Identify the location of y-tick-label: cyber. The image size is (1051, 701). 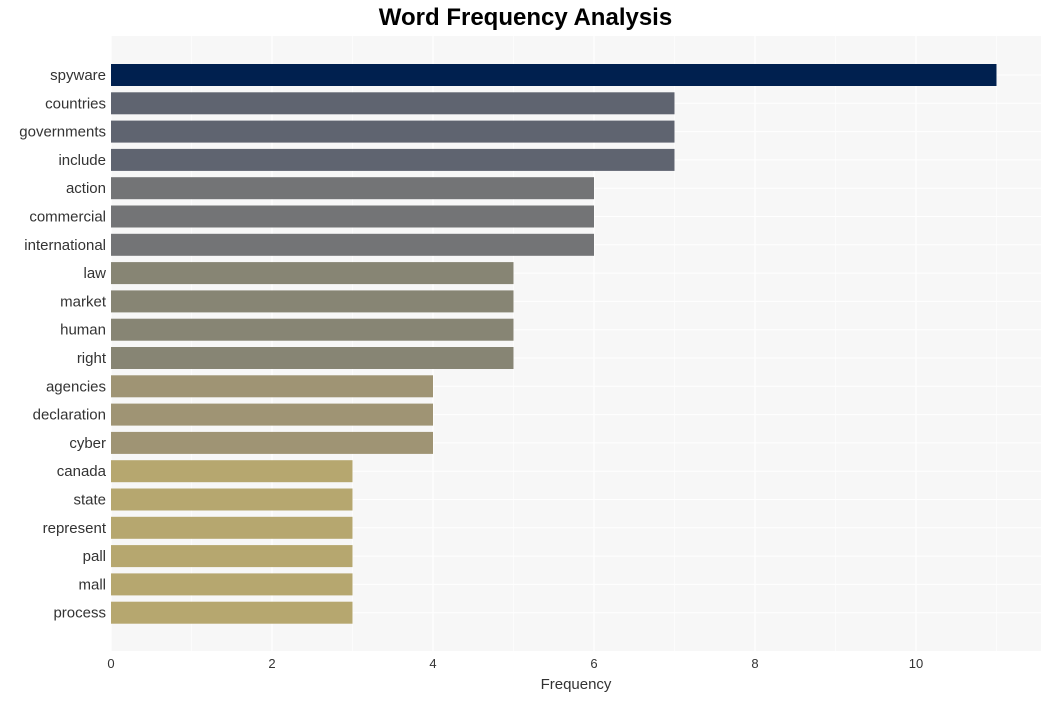
(87, 443).